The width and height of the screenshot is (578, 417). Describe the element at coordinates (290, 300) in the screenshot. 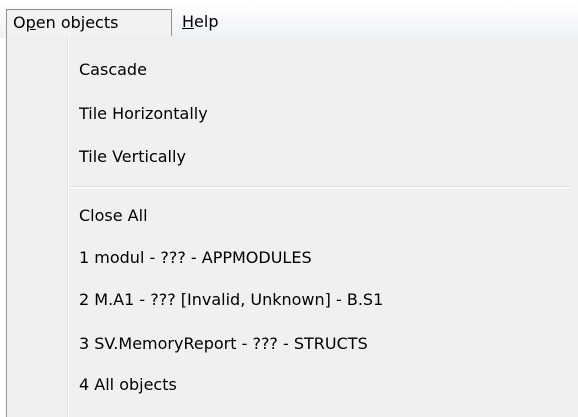

I see `menu-item-window-2: 2 M.A1 - ??? [Invalid, Unknown] - B.S1` at that location.